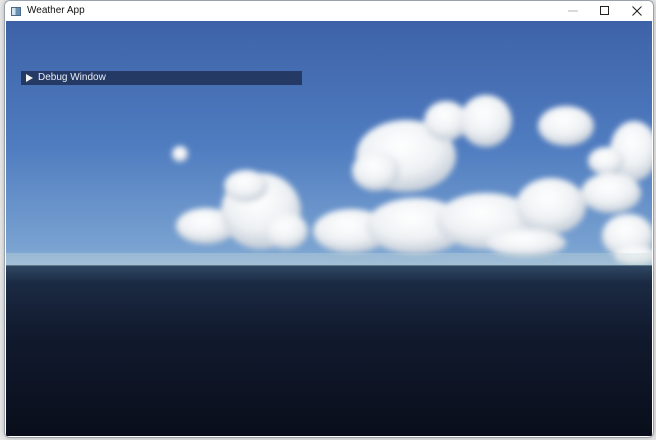 Image resolution: width=656 pixels, height=440 pixels. I want to click on close-button, so click(637, 11).